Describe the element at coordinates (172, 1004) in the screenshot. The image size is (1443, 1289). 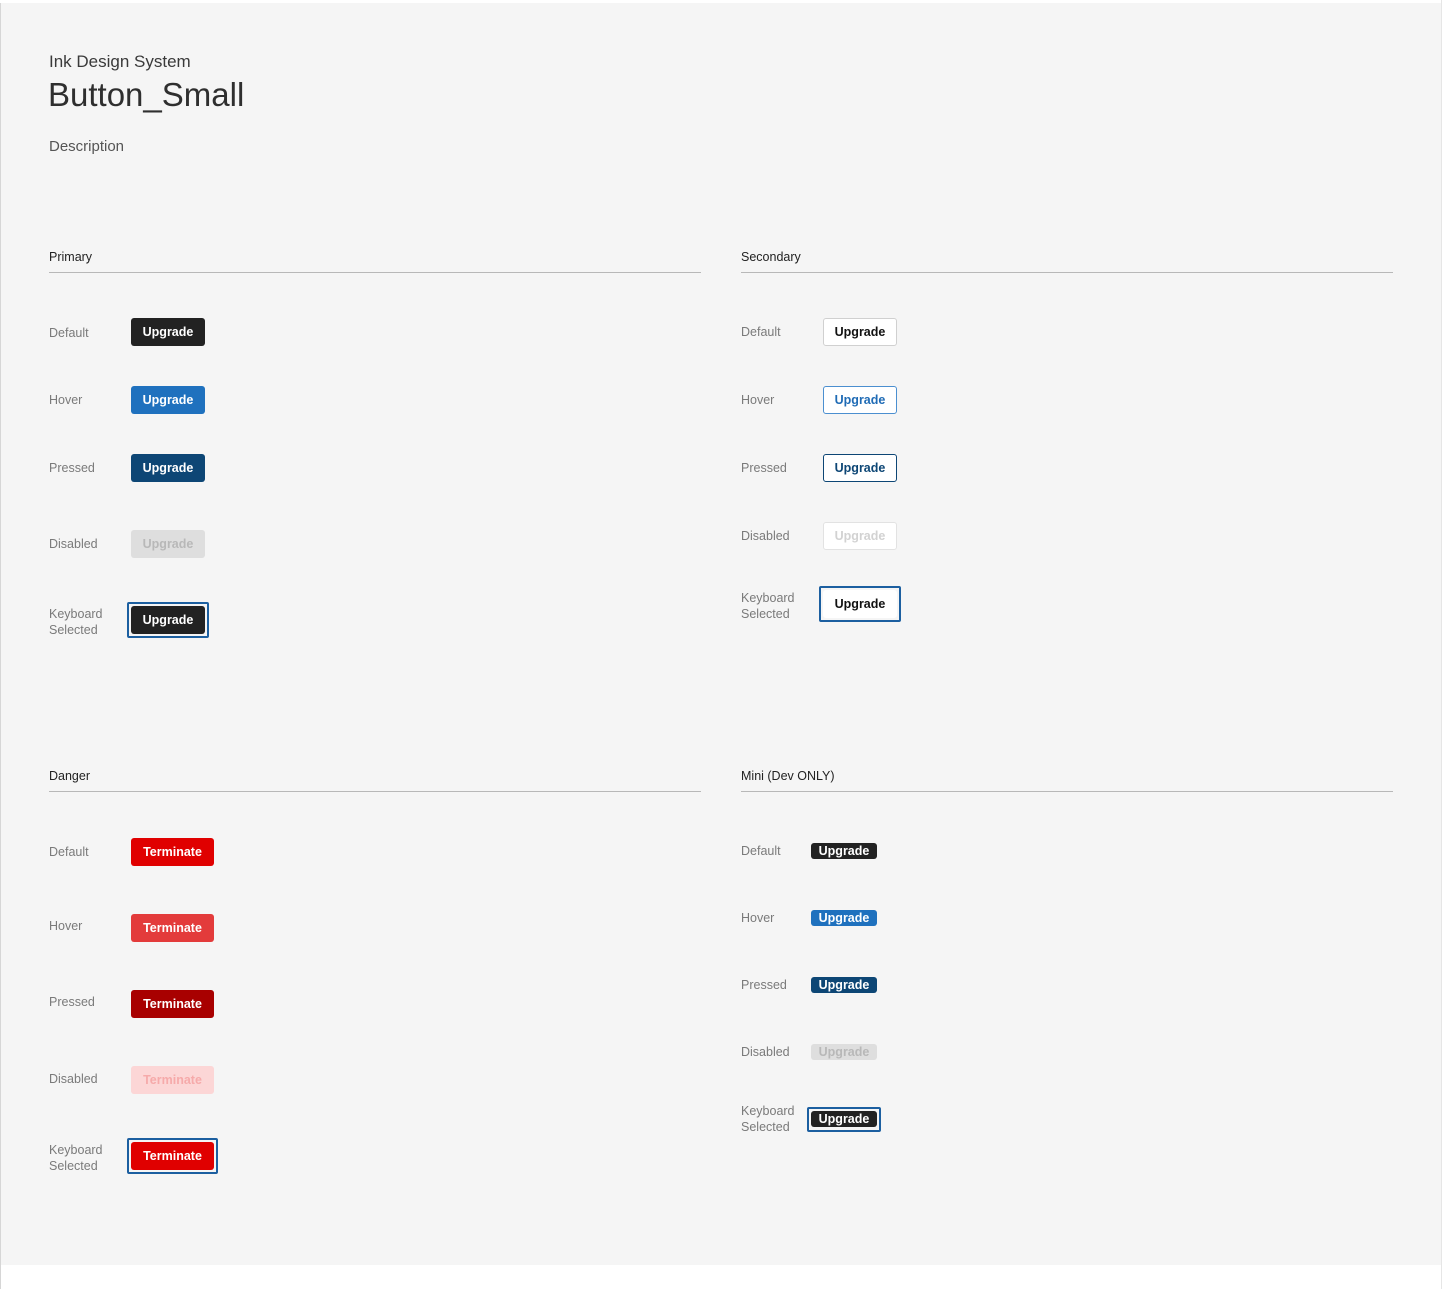
I see `danger-pressed-button: Terminate` at that location.